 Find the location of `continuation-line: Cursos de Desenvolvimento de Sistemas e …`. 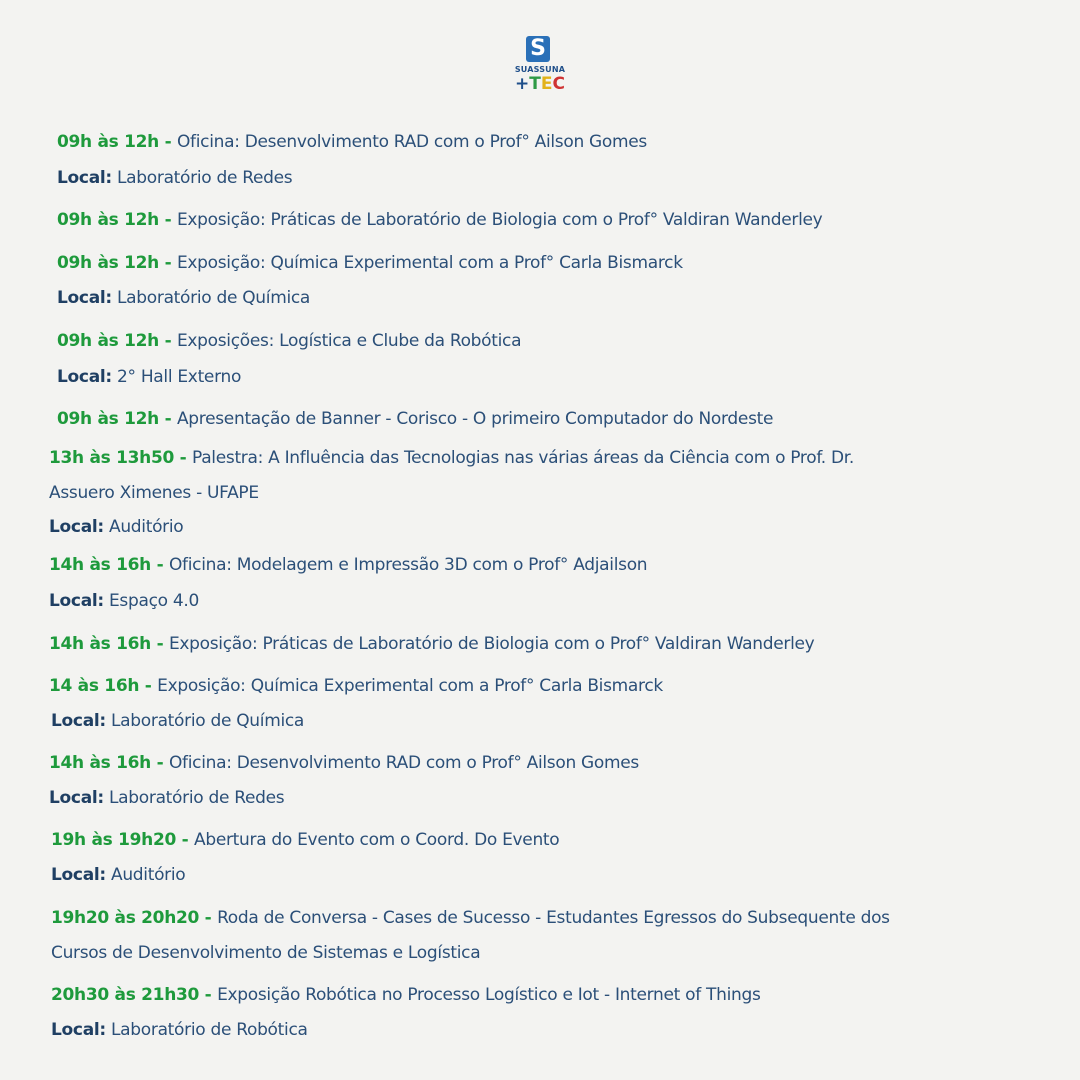

continuation-line: Cursos de Desenvolvimento de Sistemas e … is located at coordinates (266, 953).